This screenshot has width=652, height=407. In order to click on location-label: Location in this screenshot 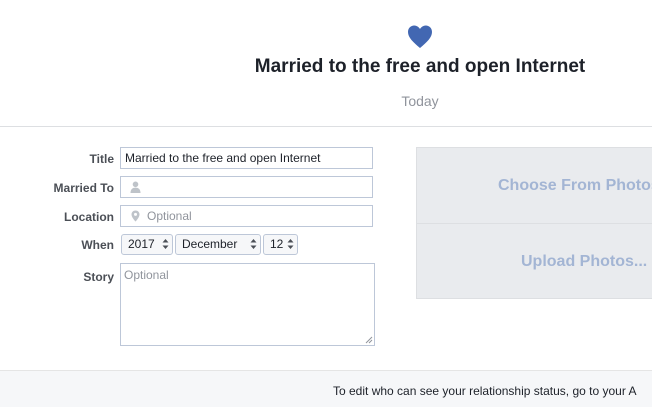, I will do `click(89, 217)`.